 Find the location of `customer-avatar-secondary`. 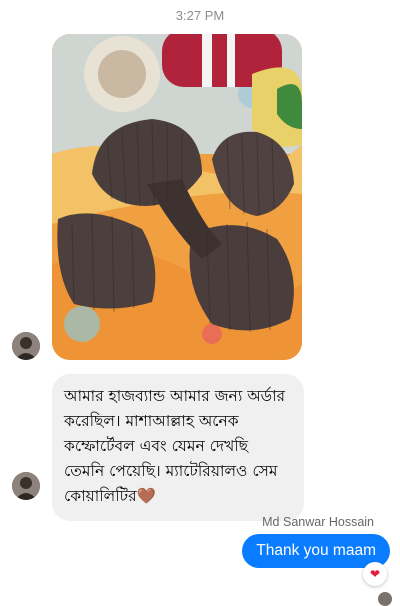

customer-avatar-secondary is located at coordinates (26, 486).